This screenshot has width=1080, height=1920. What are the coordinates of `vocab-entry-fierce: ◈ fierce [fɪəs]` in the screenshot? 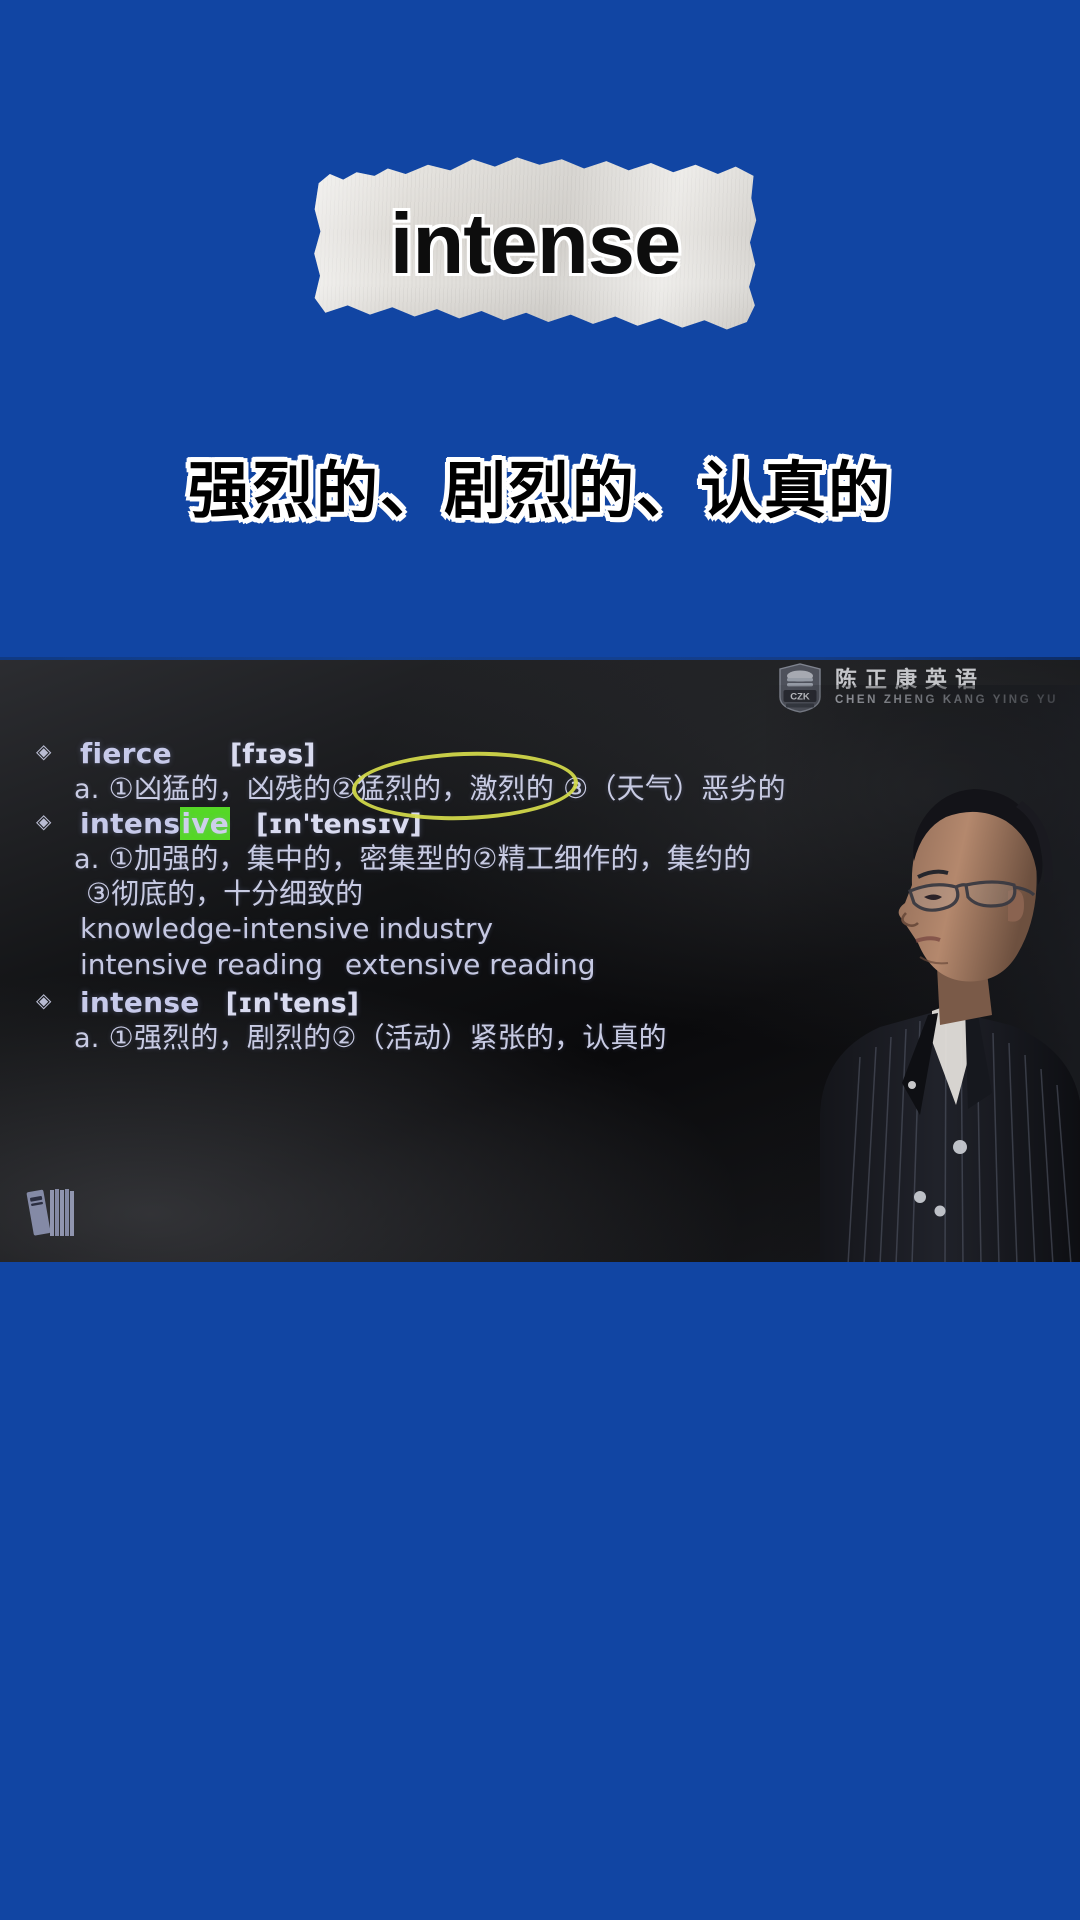 It's located at (425, 753).